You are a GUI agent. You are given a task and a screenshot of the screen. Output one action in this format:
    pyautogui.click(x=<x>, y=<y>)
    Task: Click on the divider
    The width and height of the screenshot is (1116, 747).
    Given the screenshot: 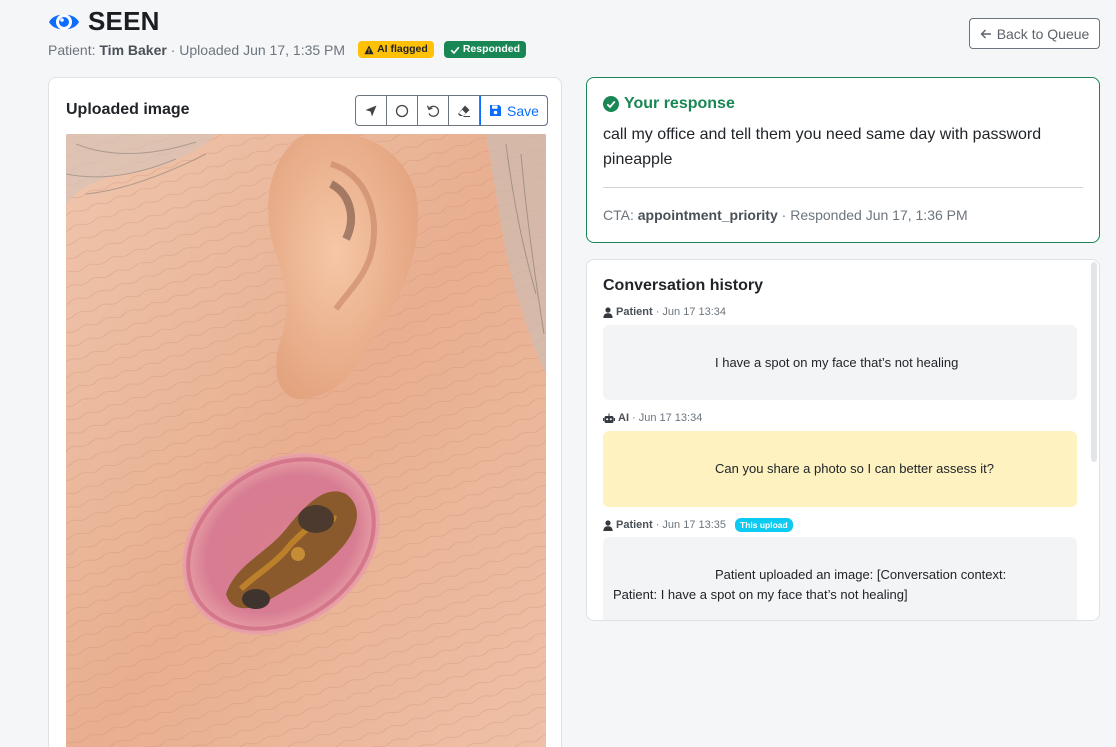 What is the action you would take?
    pyautogui.click(x=843, y=187)
    